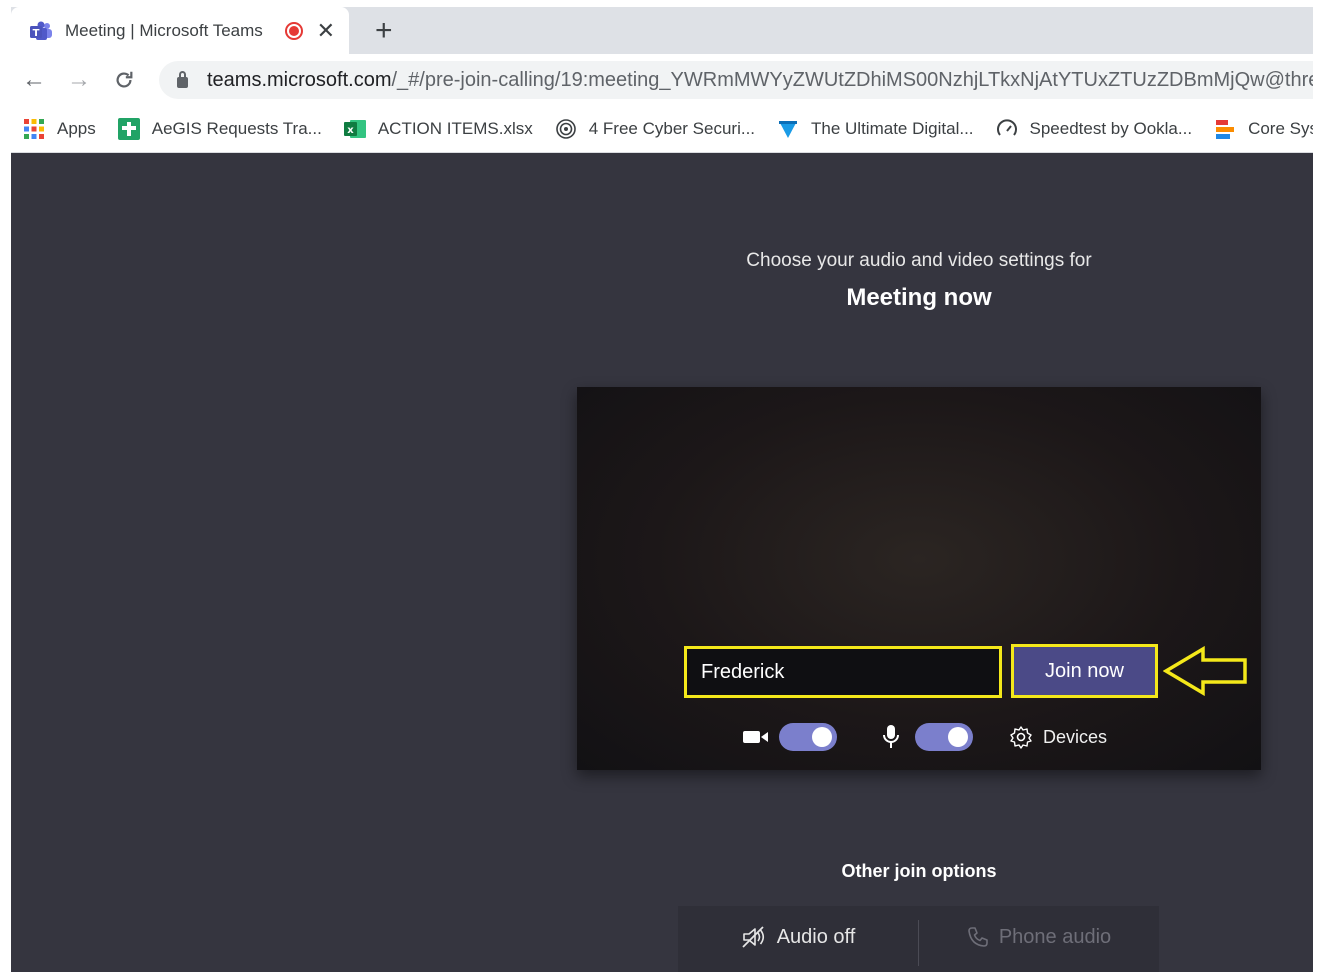  What do you see at coordinates (299, 79) in the screenshot?
I see `url-host: teams.microsoft.com` at bounding box center [299, 79].